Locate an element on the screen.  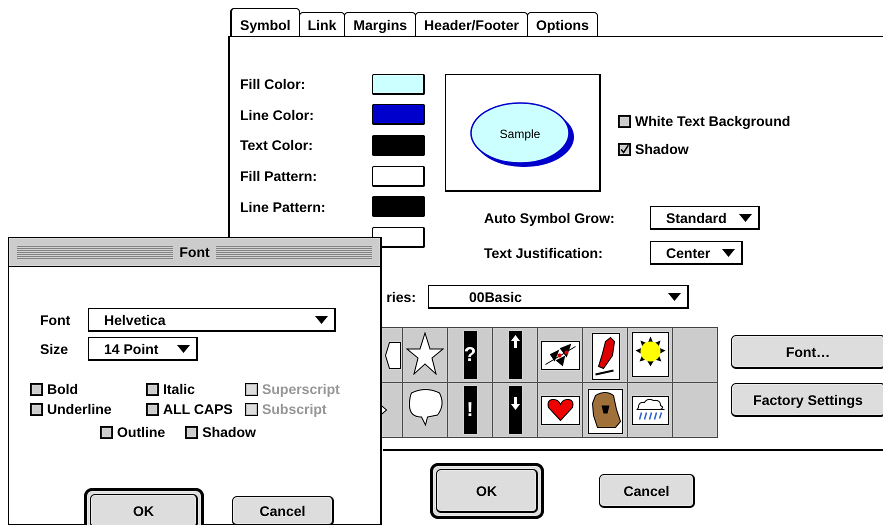
field-label: Text Justification: is located at coordinates (544, 253).